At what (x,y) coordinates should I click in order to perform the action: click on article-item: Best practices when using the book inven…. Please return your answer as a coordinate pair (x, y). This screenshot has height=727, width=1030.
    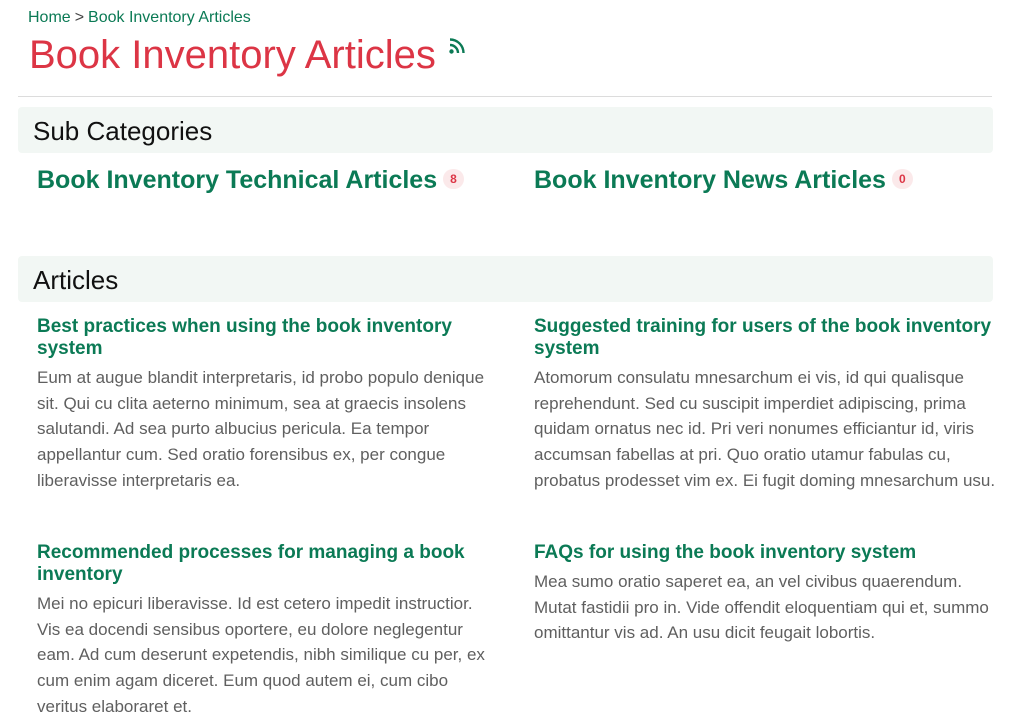
    Looking at the image, I should click on (268, 405).